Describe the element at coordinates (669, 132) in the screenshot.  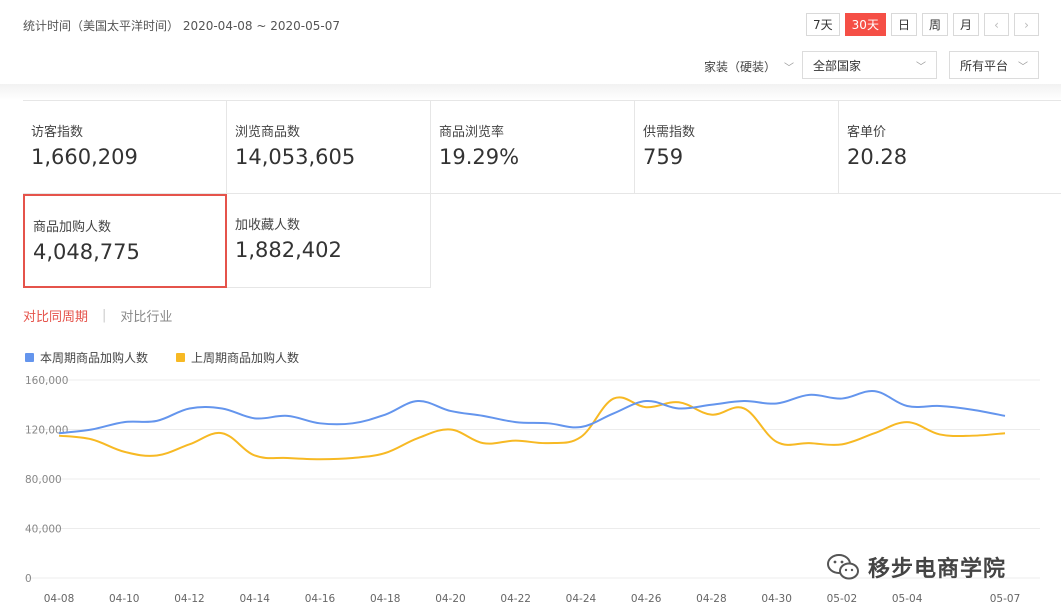
I see `metric-label: 供需指数` at that location.